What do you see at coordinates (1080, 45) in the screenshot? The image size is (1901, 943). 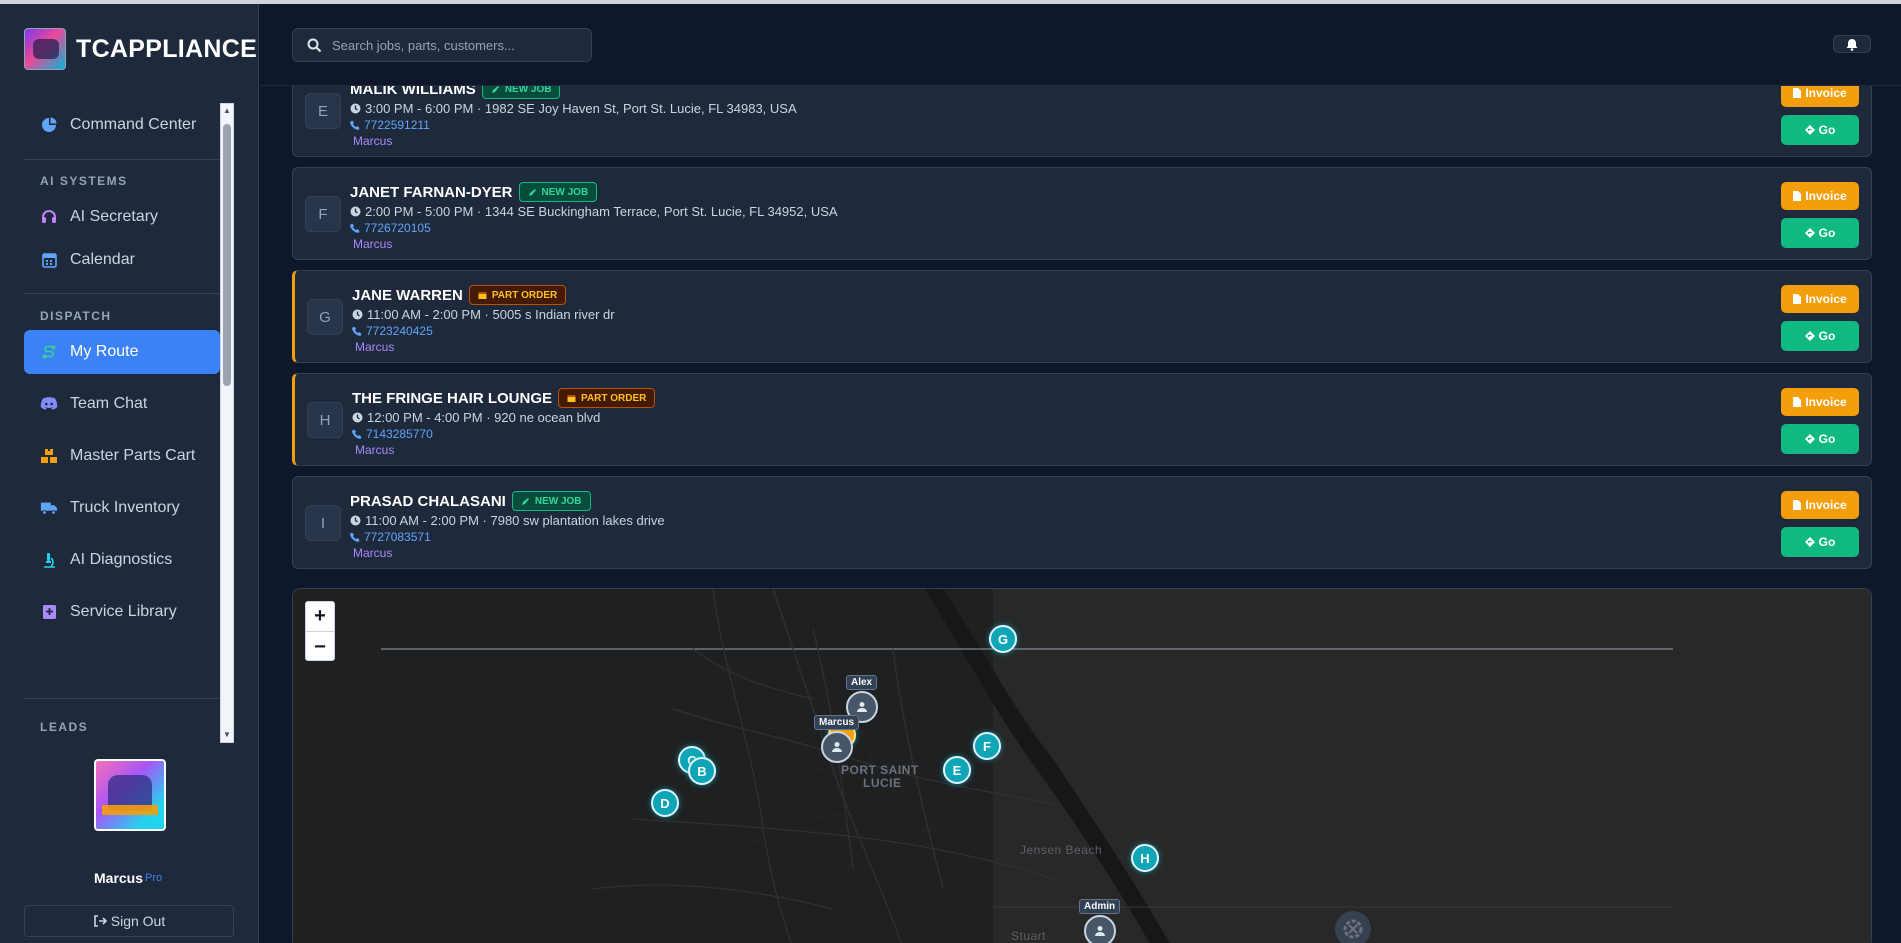 I see `top-header` at bounding box center [1080, 45].